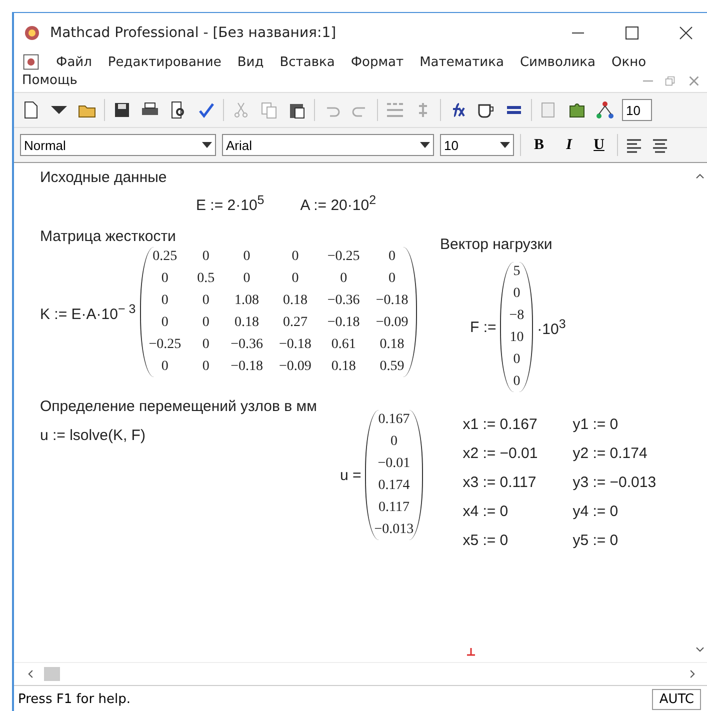 Image resolution: width=707 pixels, height=711 pixels. Describe the element at coordinates (93, 435) in the screenshot. I see `math-expression: u := lsolve(K, F)` at that location.